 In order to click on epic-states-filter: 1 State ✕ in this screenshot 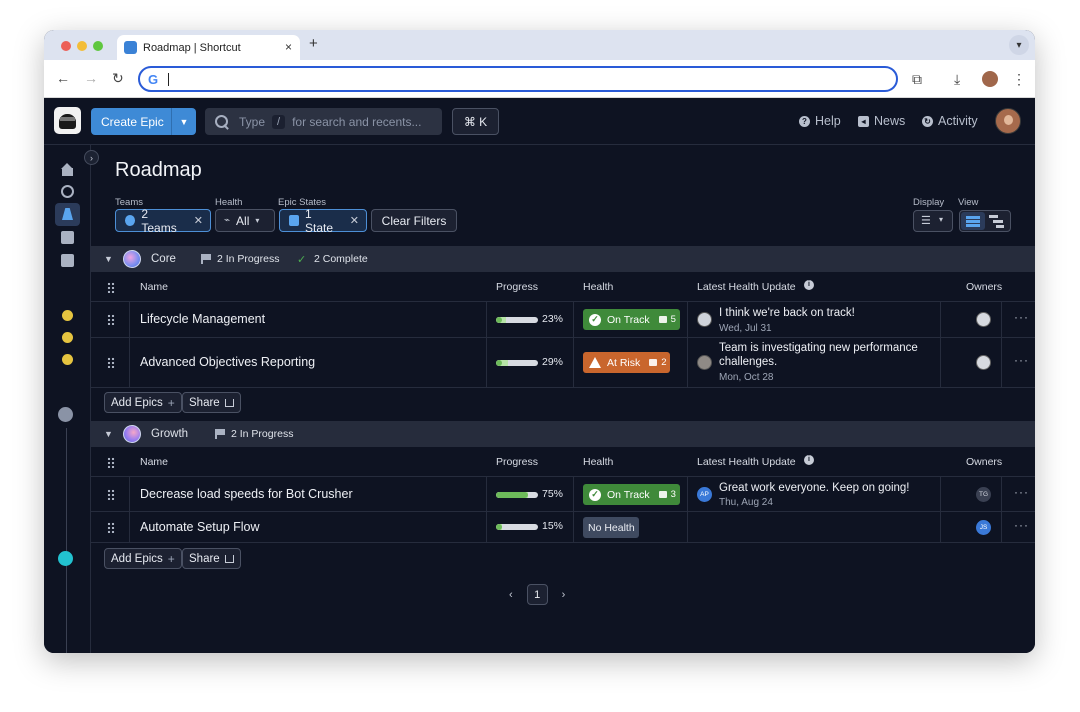, I will do `click(323, 221)`.